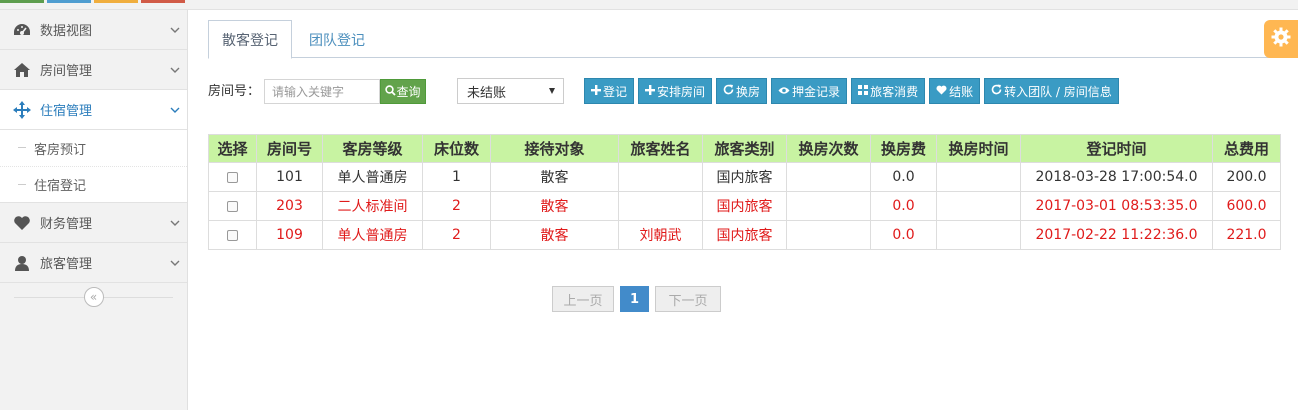  Describe the element at coordinates (828, 148) in the screenshot. I see `column-header-room-change-count: 换房次数` at that location.